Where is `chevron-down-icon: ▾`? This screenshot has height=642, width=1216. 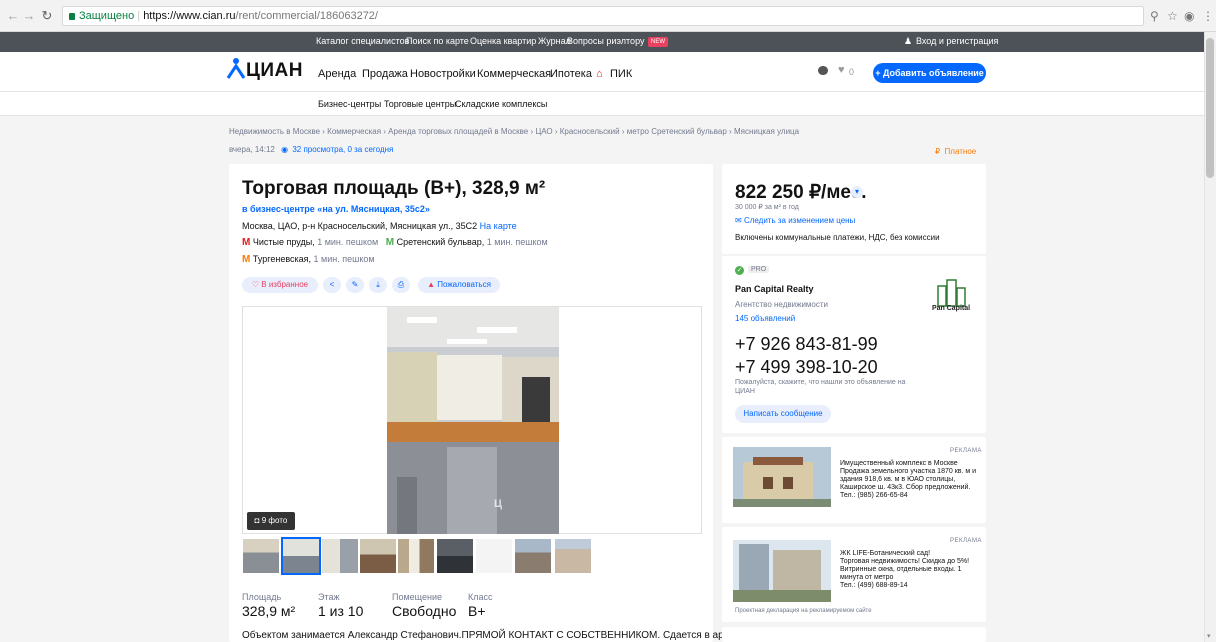 chevron-down-icon: ▾ is located at coordinates (857, 192).